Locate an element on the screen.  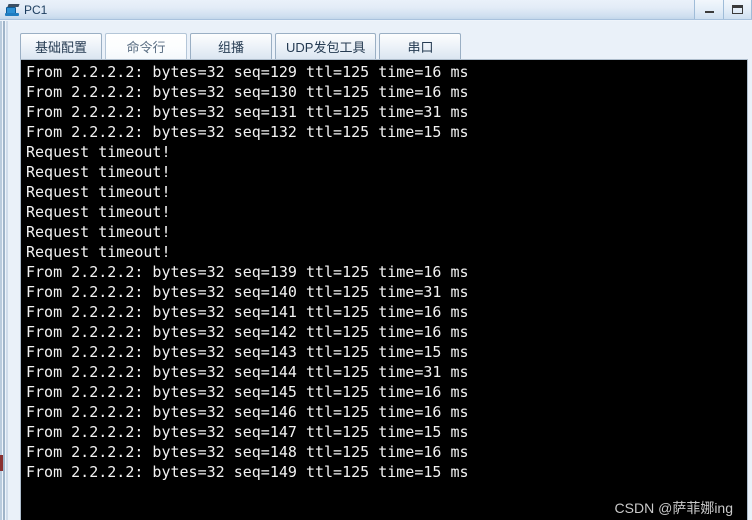
tab-label: 基础配置 is located at coordinates (60, 47).